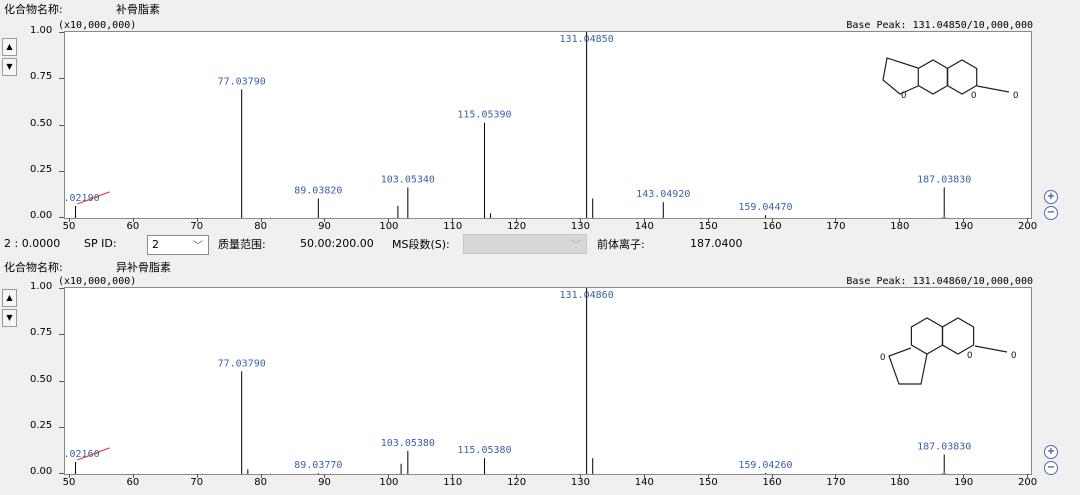 This screenshot has height=495, width=1080. Describe the element at coordinates (408, 443) in the screenshot. I see `peak-label: 103.05380` at that location.